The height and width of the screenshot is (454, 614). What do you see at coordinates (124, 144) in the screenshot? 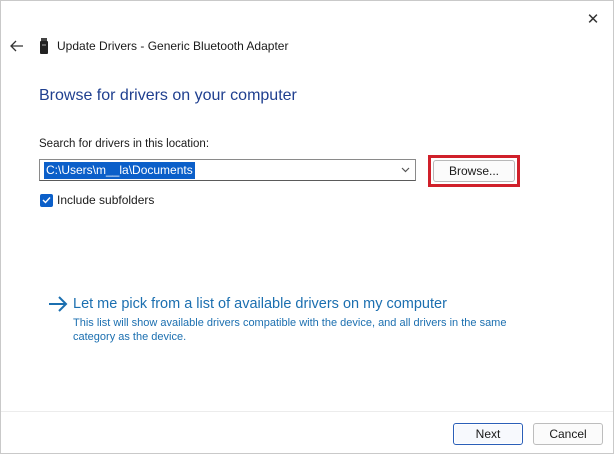
I see `search-location-label: Search for drivers in this location:` at bounding box center [124, 144].